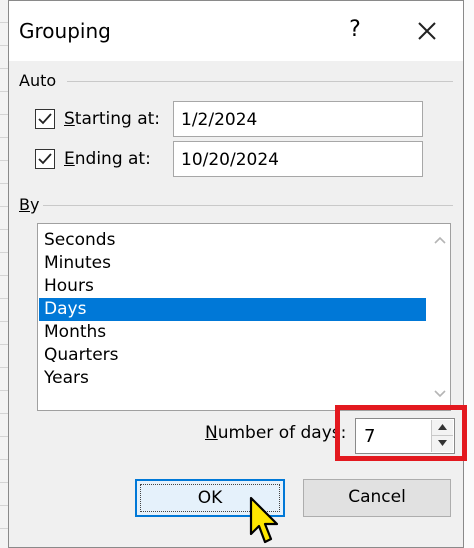 This screenshot has width=474, height=548. I want to click on close-icon, so click(427, 31).